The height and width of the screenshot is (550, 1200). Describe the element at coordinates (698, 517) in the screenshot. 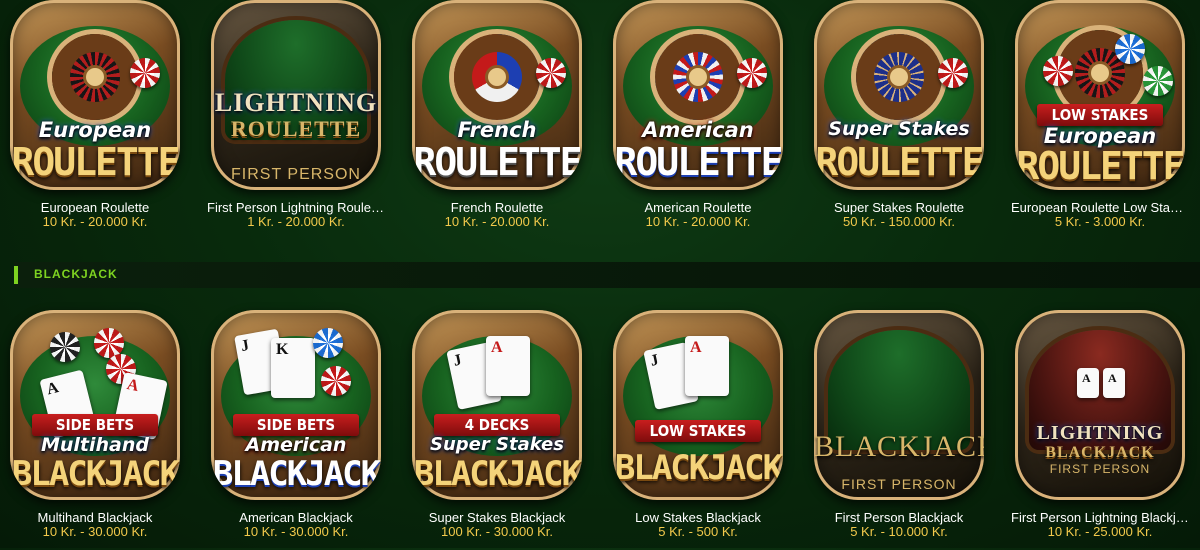

I see `game-name: Low Stakes Blackjack` at that location.